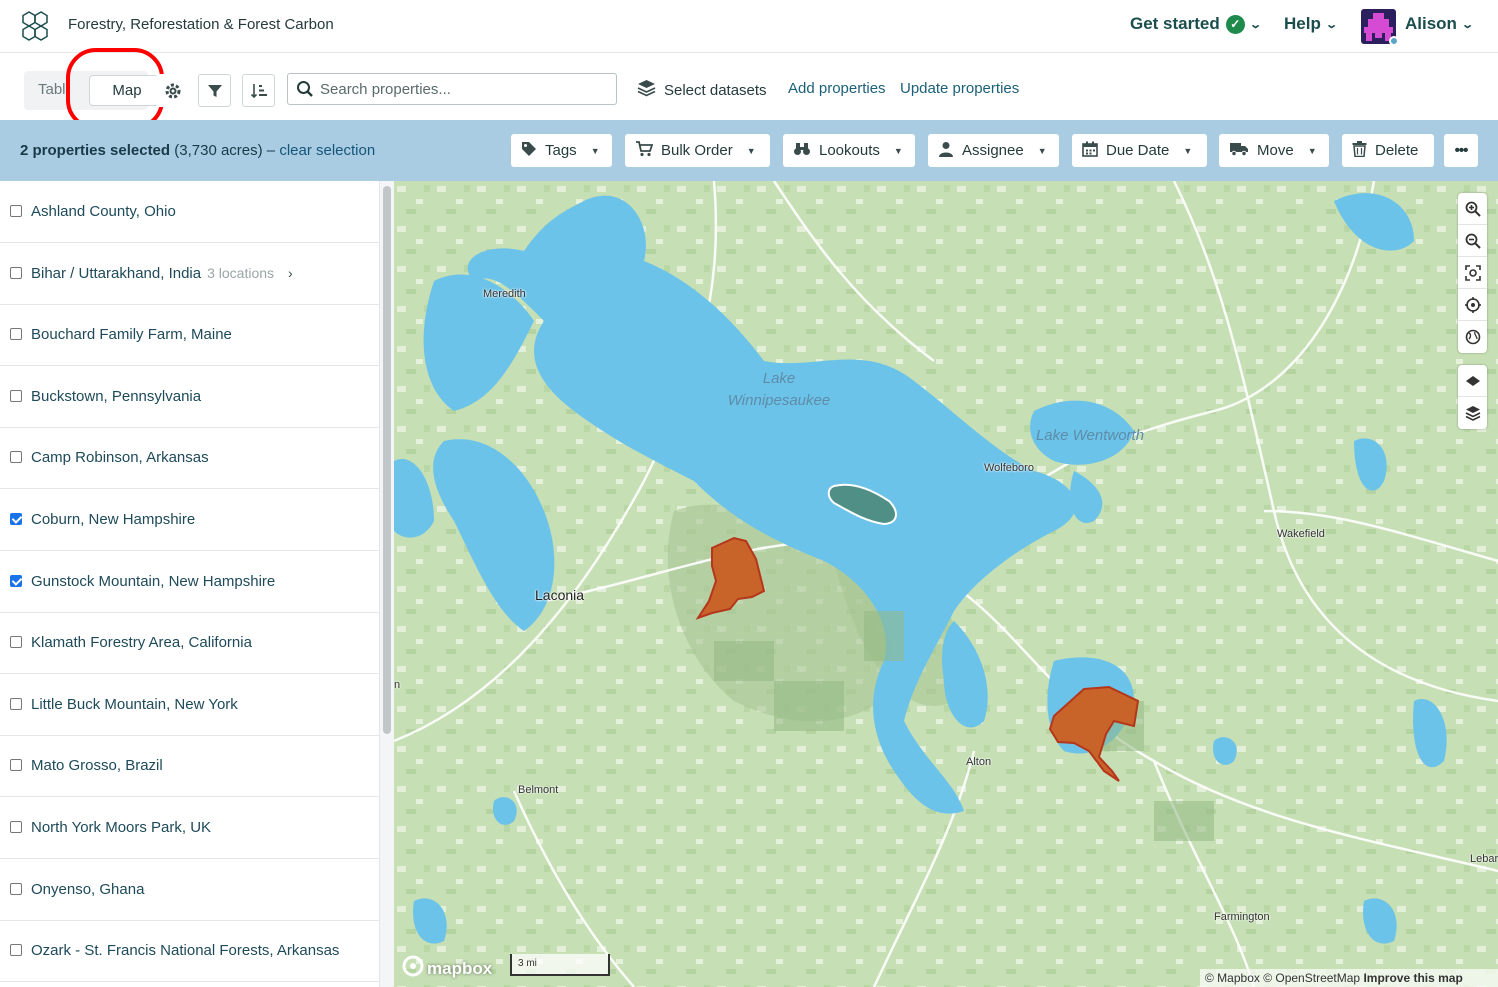  What do you see at coordinates (189, 890) in the screenshot?
I see `list-item: Onyenso, Ghana` at bounding box center [189, 890].